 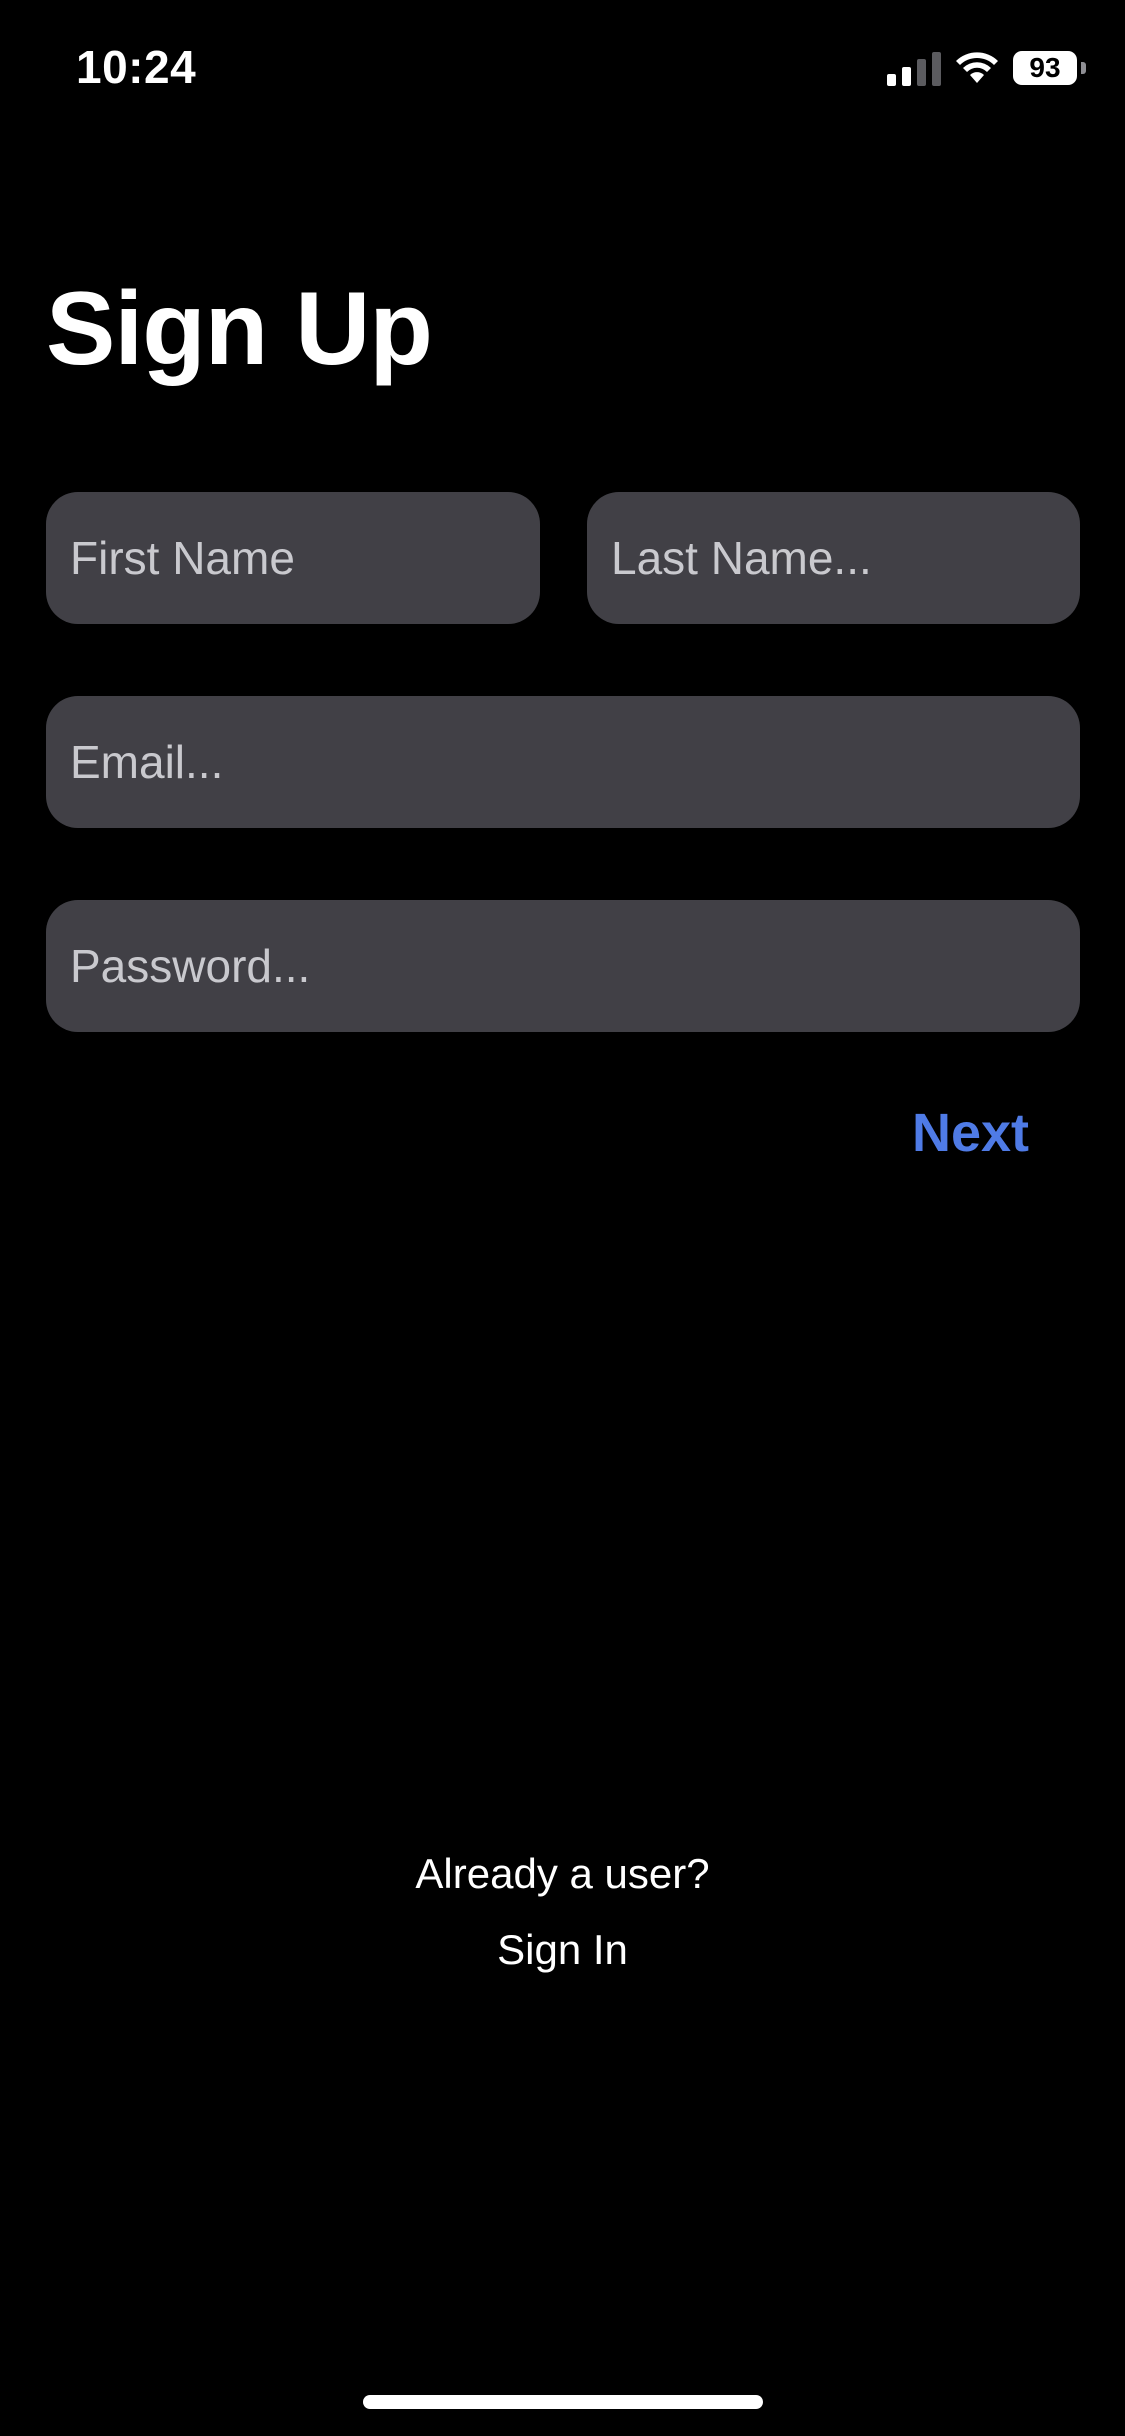 I want to click on already-user-label: Already a user?, so click(x=562, y=1873).